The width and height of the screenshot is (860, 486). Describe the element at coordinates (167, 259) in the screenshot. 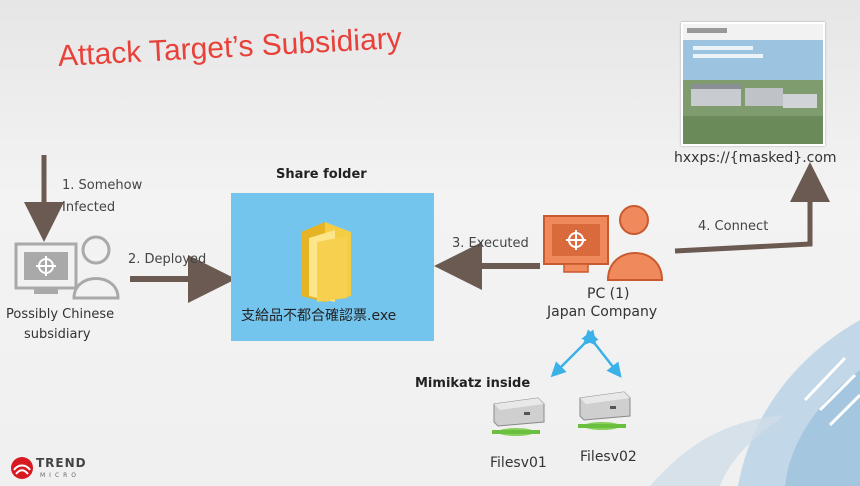

I see `label-deployed: 2. Deployed` at that location.